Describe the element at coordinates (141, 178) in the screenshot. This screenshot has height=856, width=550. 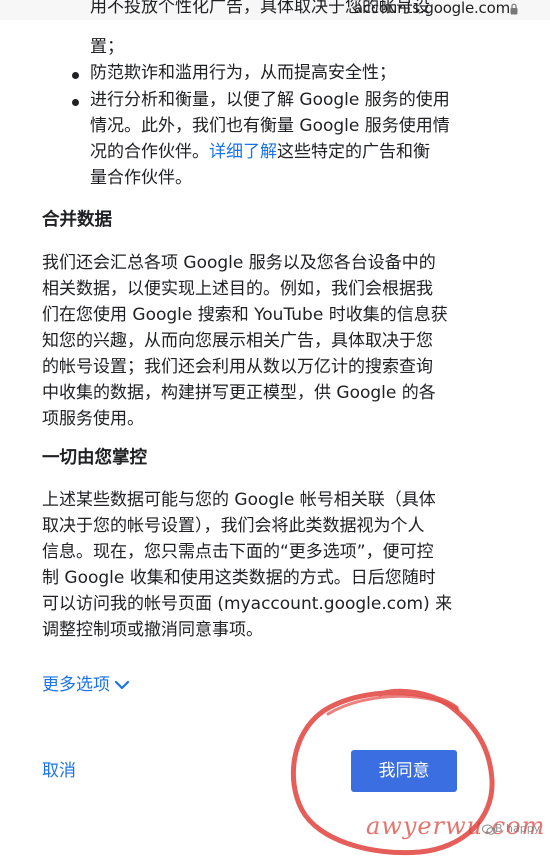
I see `bullet-2-line-4: 量合作伙伴。` at that location.